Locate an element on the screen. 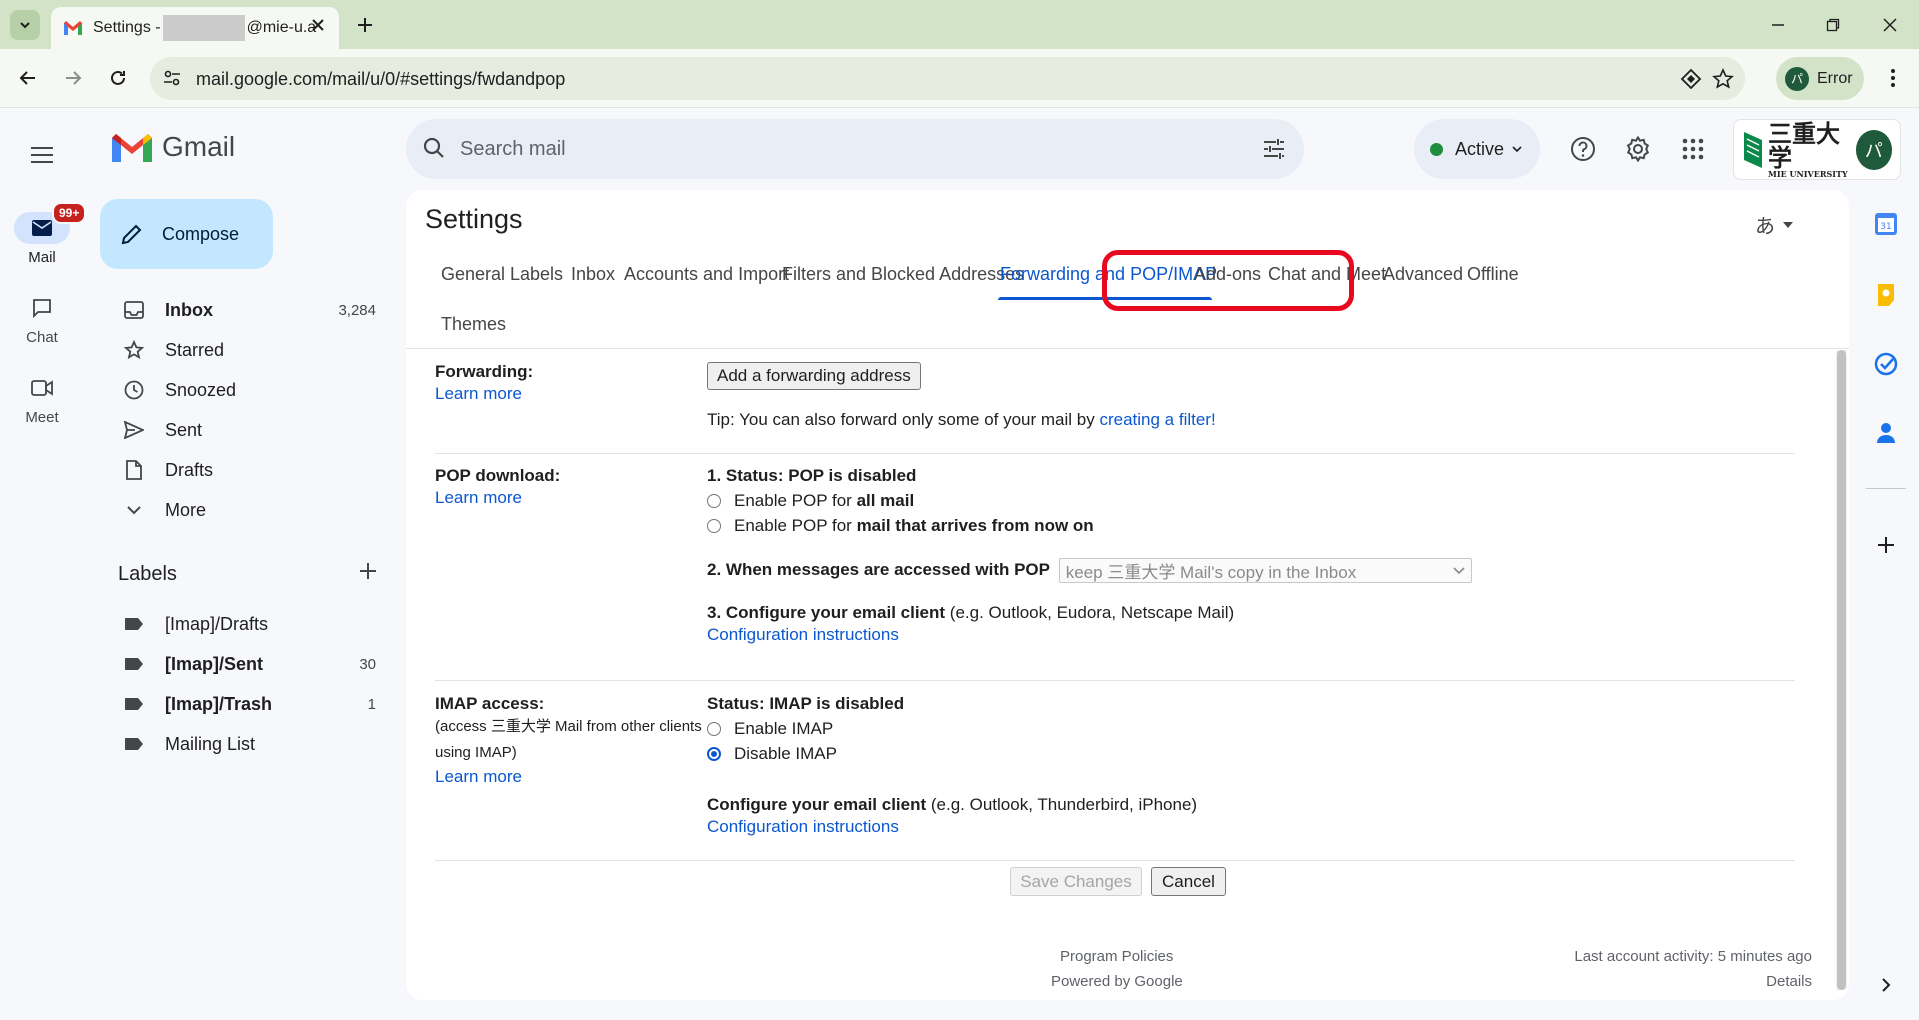 The width and height of the screenshot is (1919, 1020). create-label-button is located at coordinates (368, 571).